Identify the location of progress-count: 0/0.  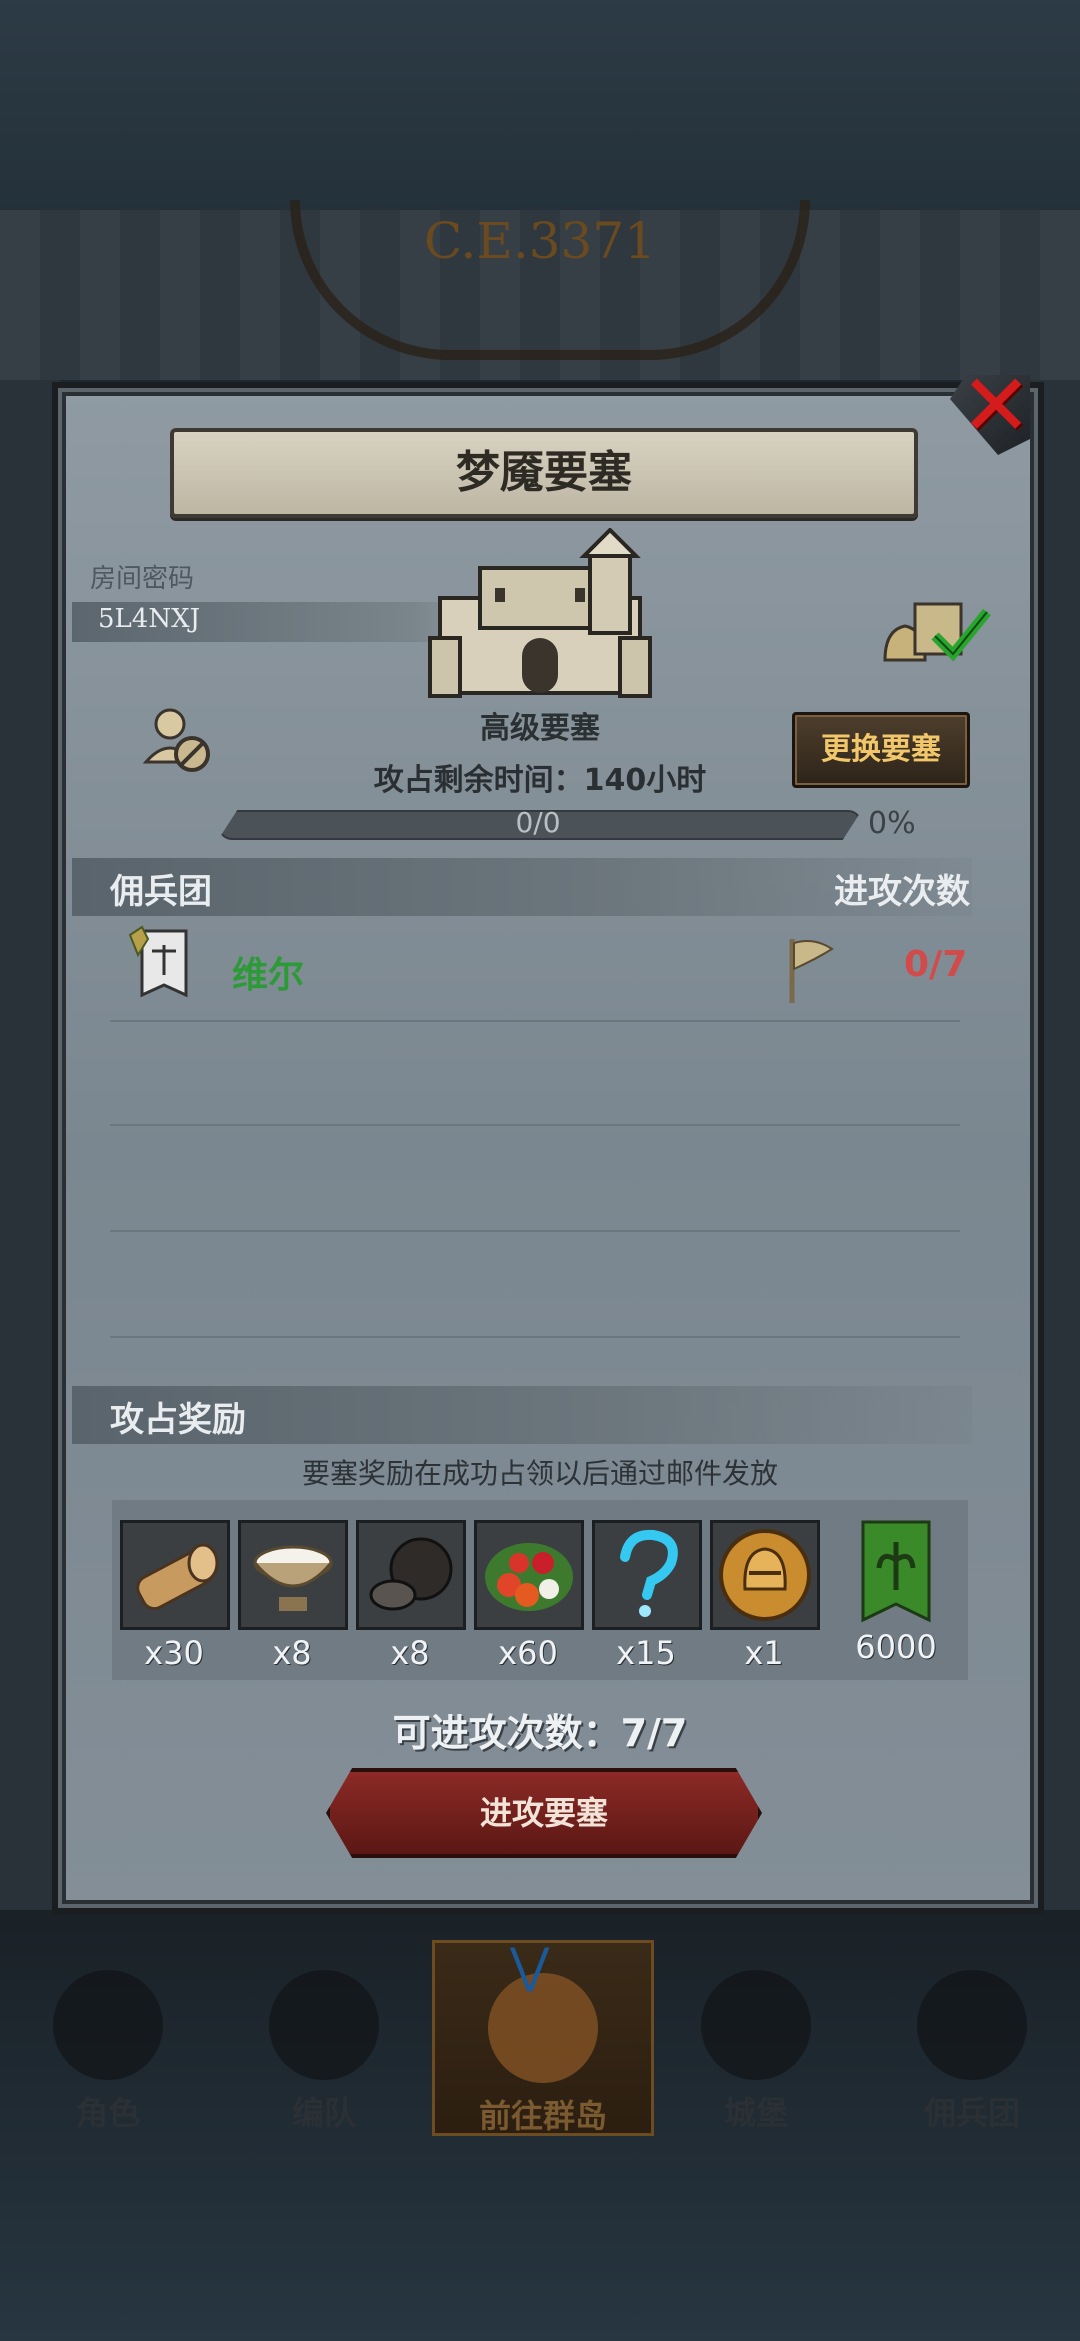
(538, 822).